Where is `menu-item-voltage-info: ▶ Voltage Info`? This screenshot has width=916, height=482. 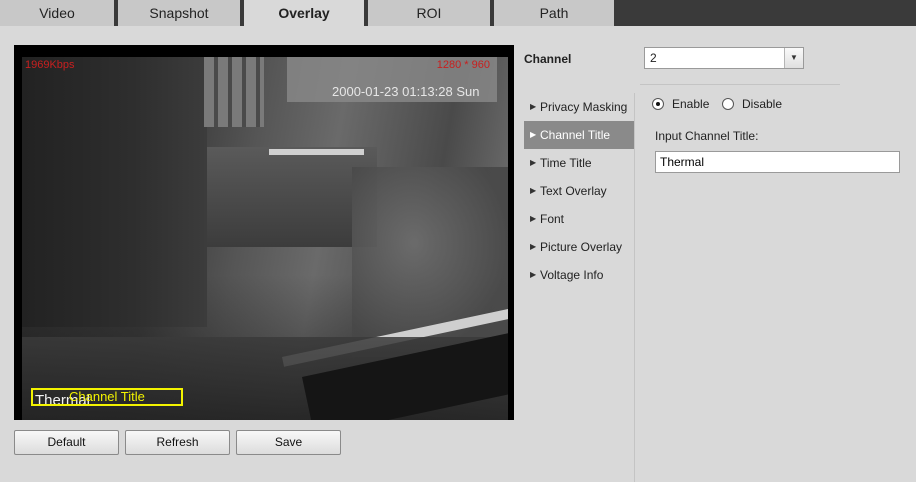
menu-item-voltage-info: ▶ Voltage Info is located at coordinates (579, 275).